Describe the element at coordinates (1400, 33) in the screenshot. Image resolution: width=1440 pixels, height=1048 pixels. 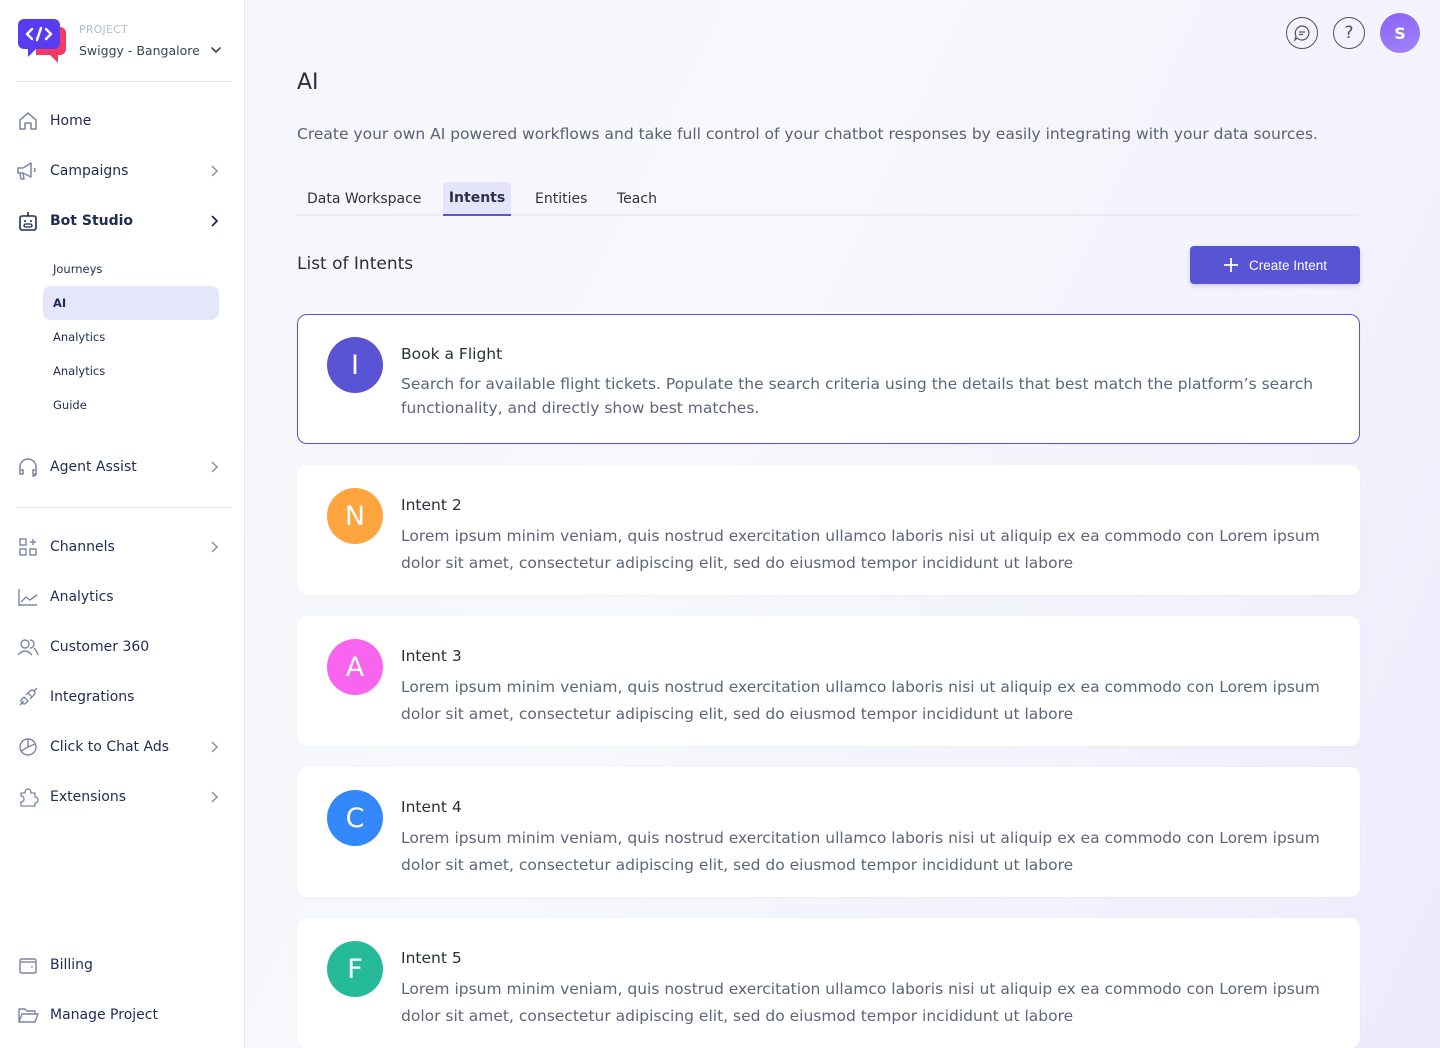
I see `user-avatar: S` at that location.